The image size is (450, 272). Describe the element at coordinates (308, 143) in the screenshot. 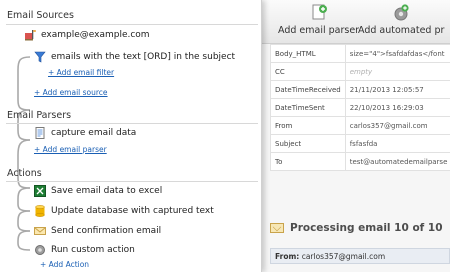

I see `details-key: Subject` at that location.